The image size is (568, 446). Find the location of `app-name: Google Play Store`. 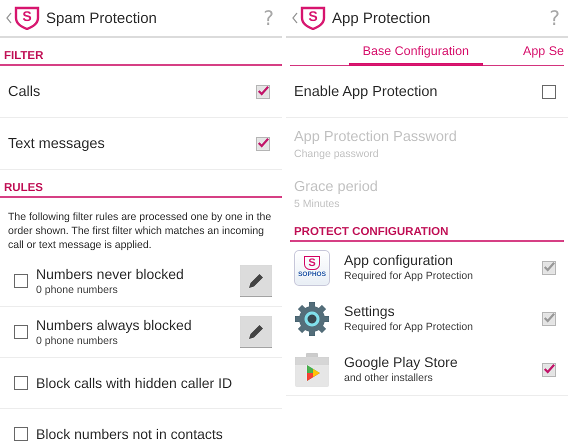

app-name: Google Play Store is located at coordinates (401, 362).